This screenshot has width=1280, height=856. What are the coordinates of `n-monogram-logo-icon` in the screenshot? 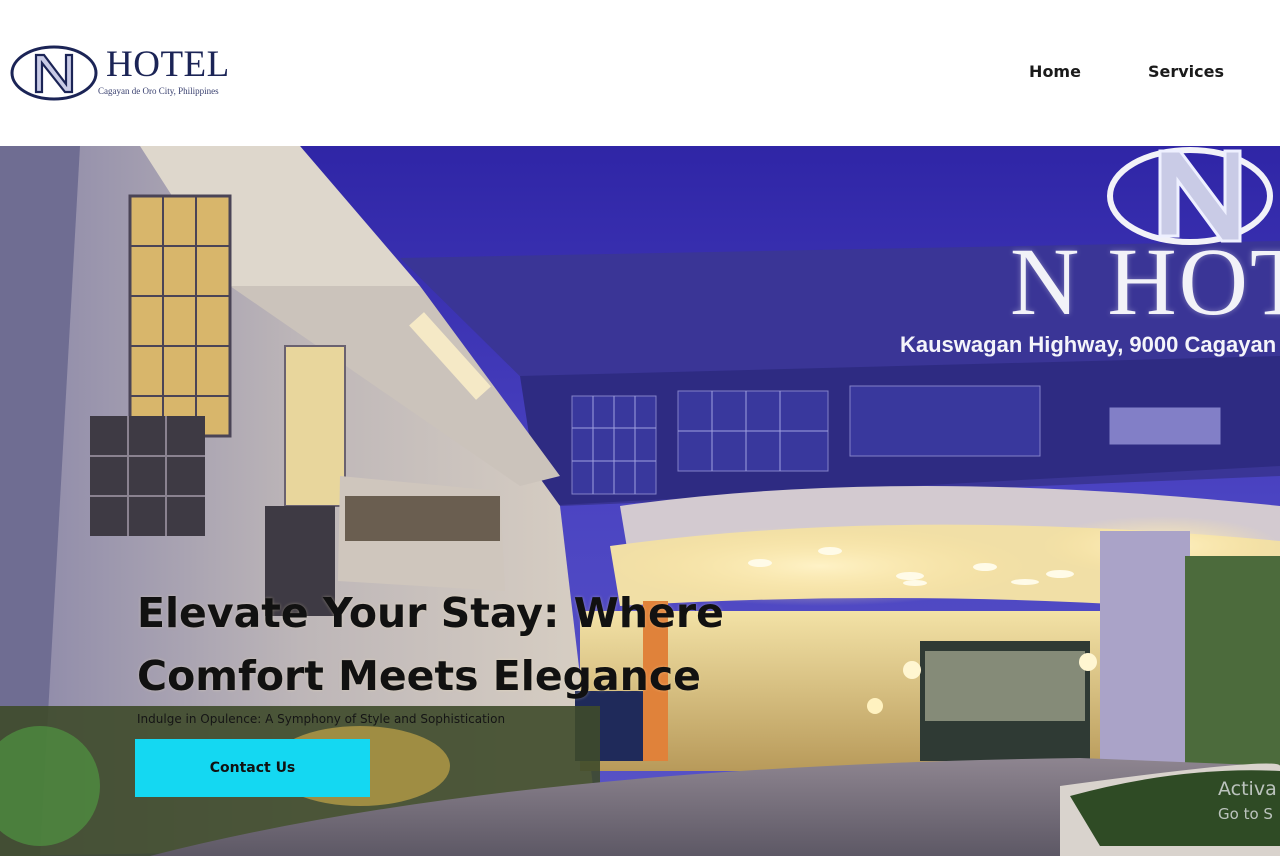 It's located at (54, 73).